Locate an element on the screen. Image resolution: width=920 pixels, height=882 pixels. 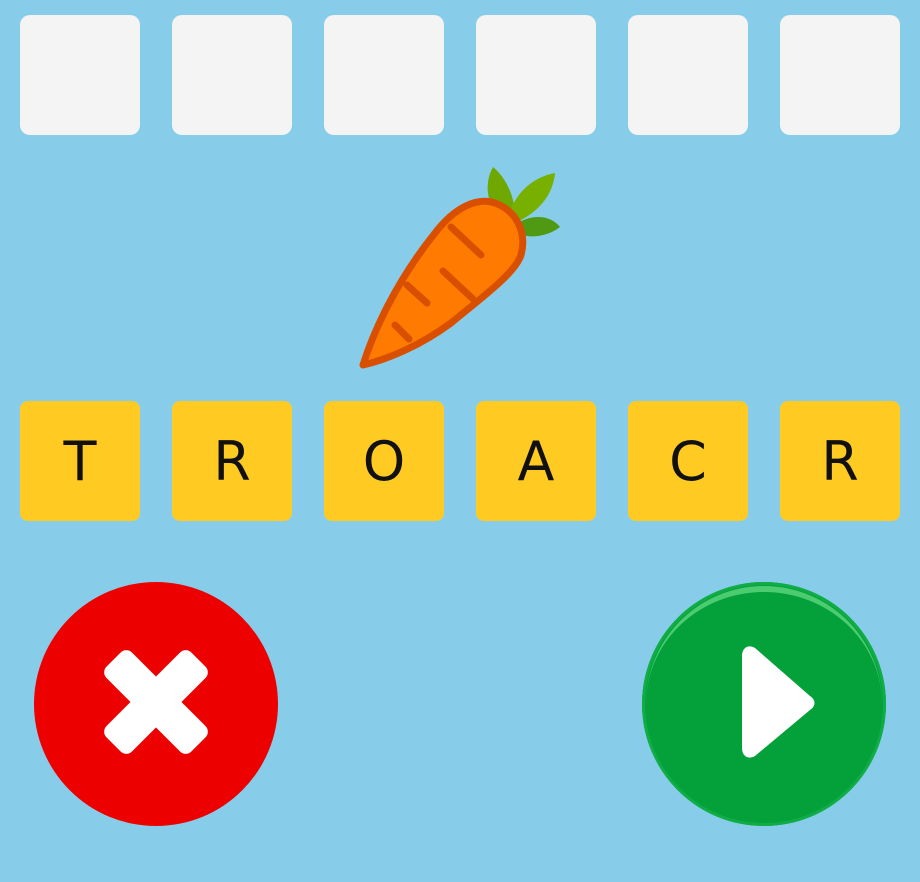
tile-letter: O is located at coordinates (384, 461).